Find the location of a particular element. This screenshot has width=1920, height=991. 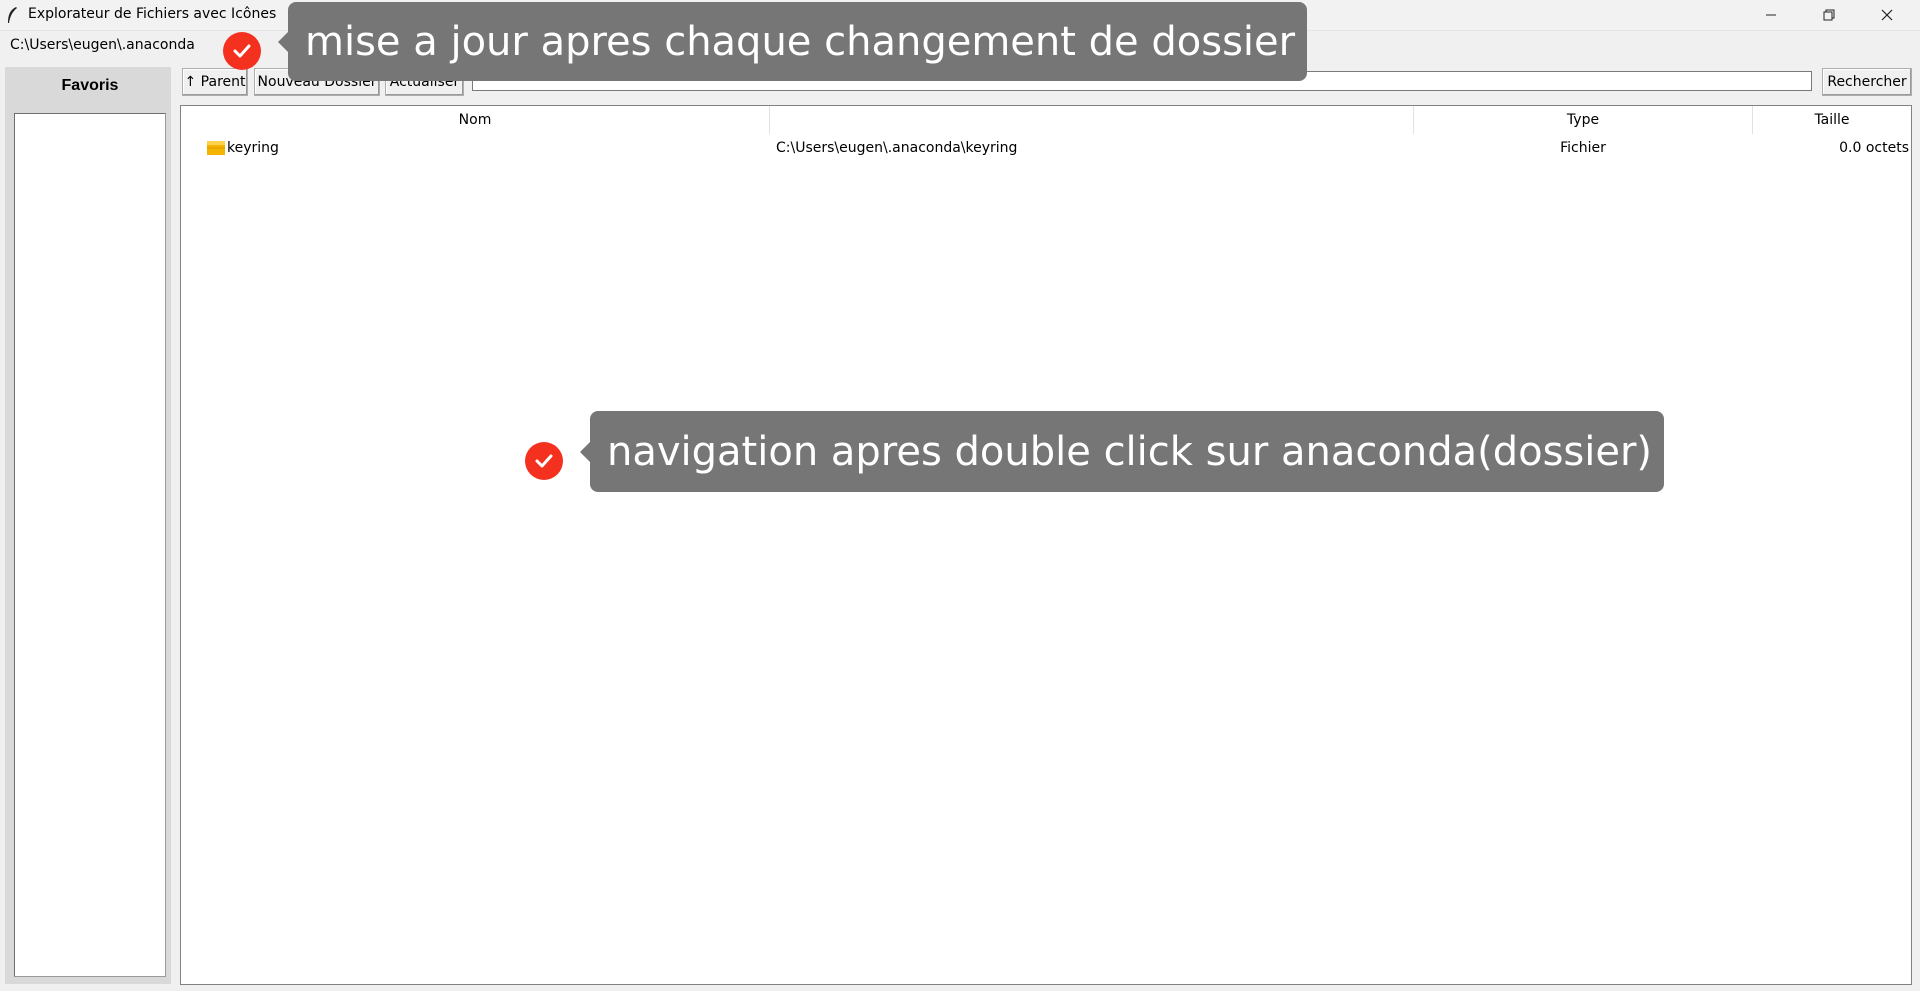

close-icon is located at coordinates (1887, 15).